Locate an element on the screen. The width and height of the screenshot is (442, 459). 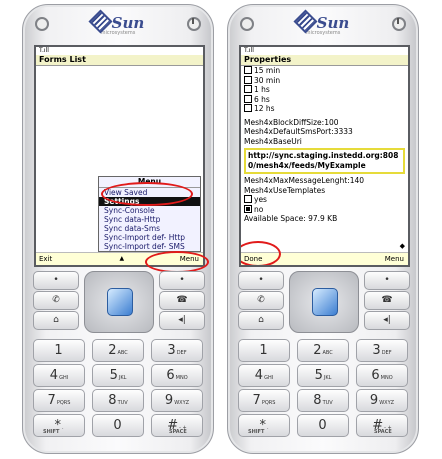
block-diff-size: Mesh4xBlockDiffSize:100 is located at coordinates (324, 123).